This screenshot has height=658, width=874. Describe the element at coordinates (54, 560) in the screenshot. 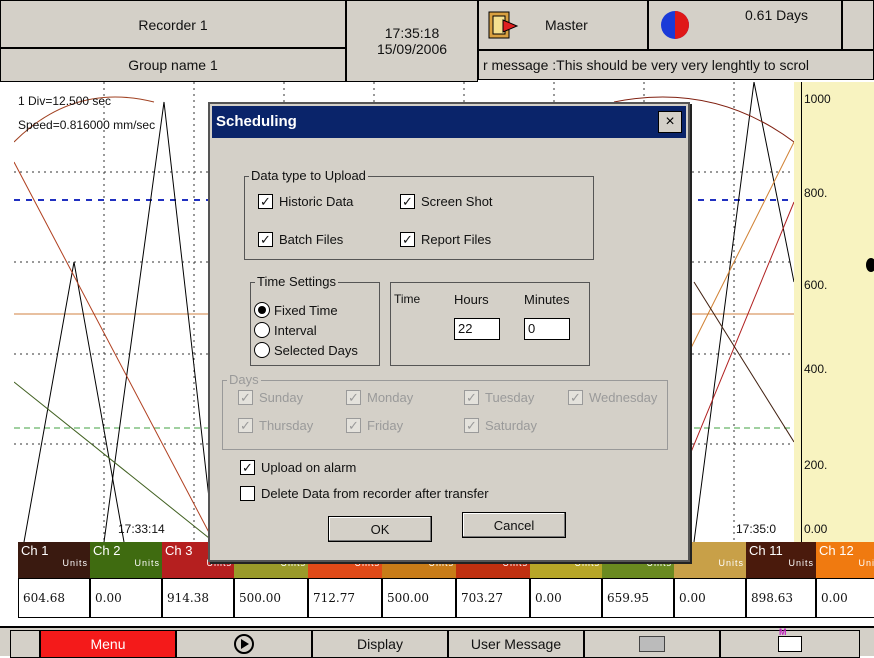

I see `channel-header: Ch 1 Units` at that location.